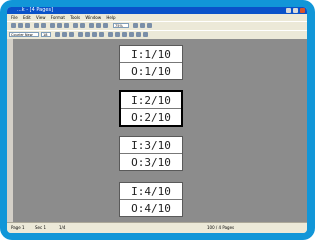  Describe the element at coordinates (101, 34) in the screenshot. I see `justify-icon` at that location.